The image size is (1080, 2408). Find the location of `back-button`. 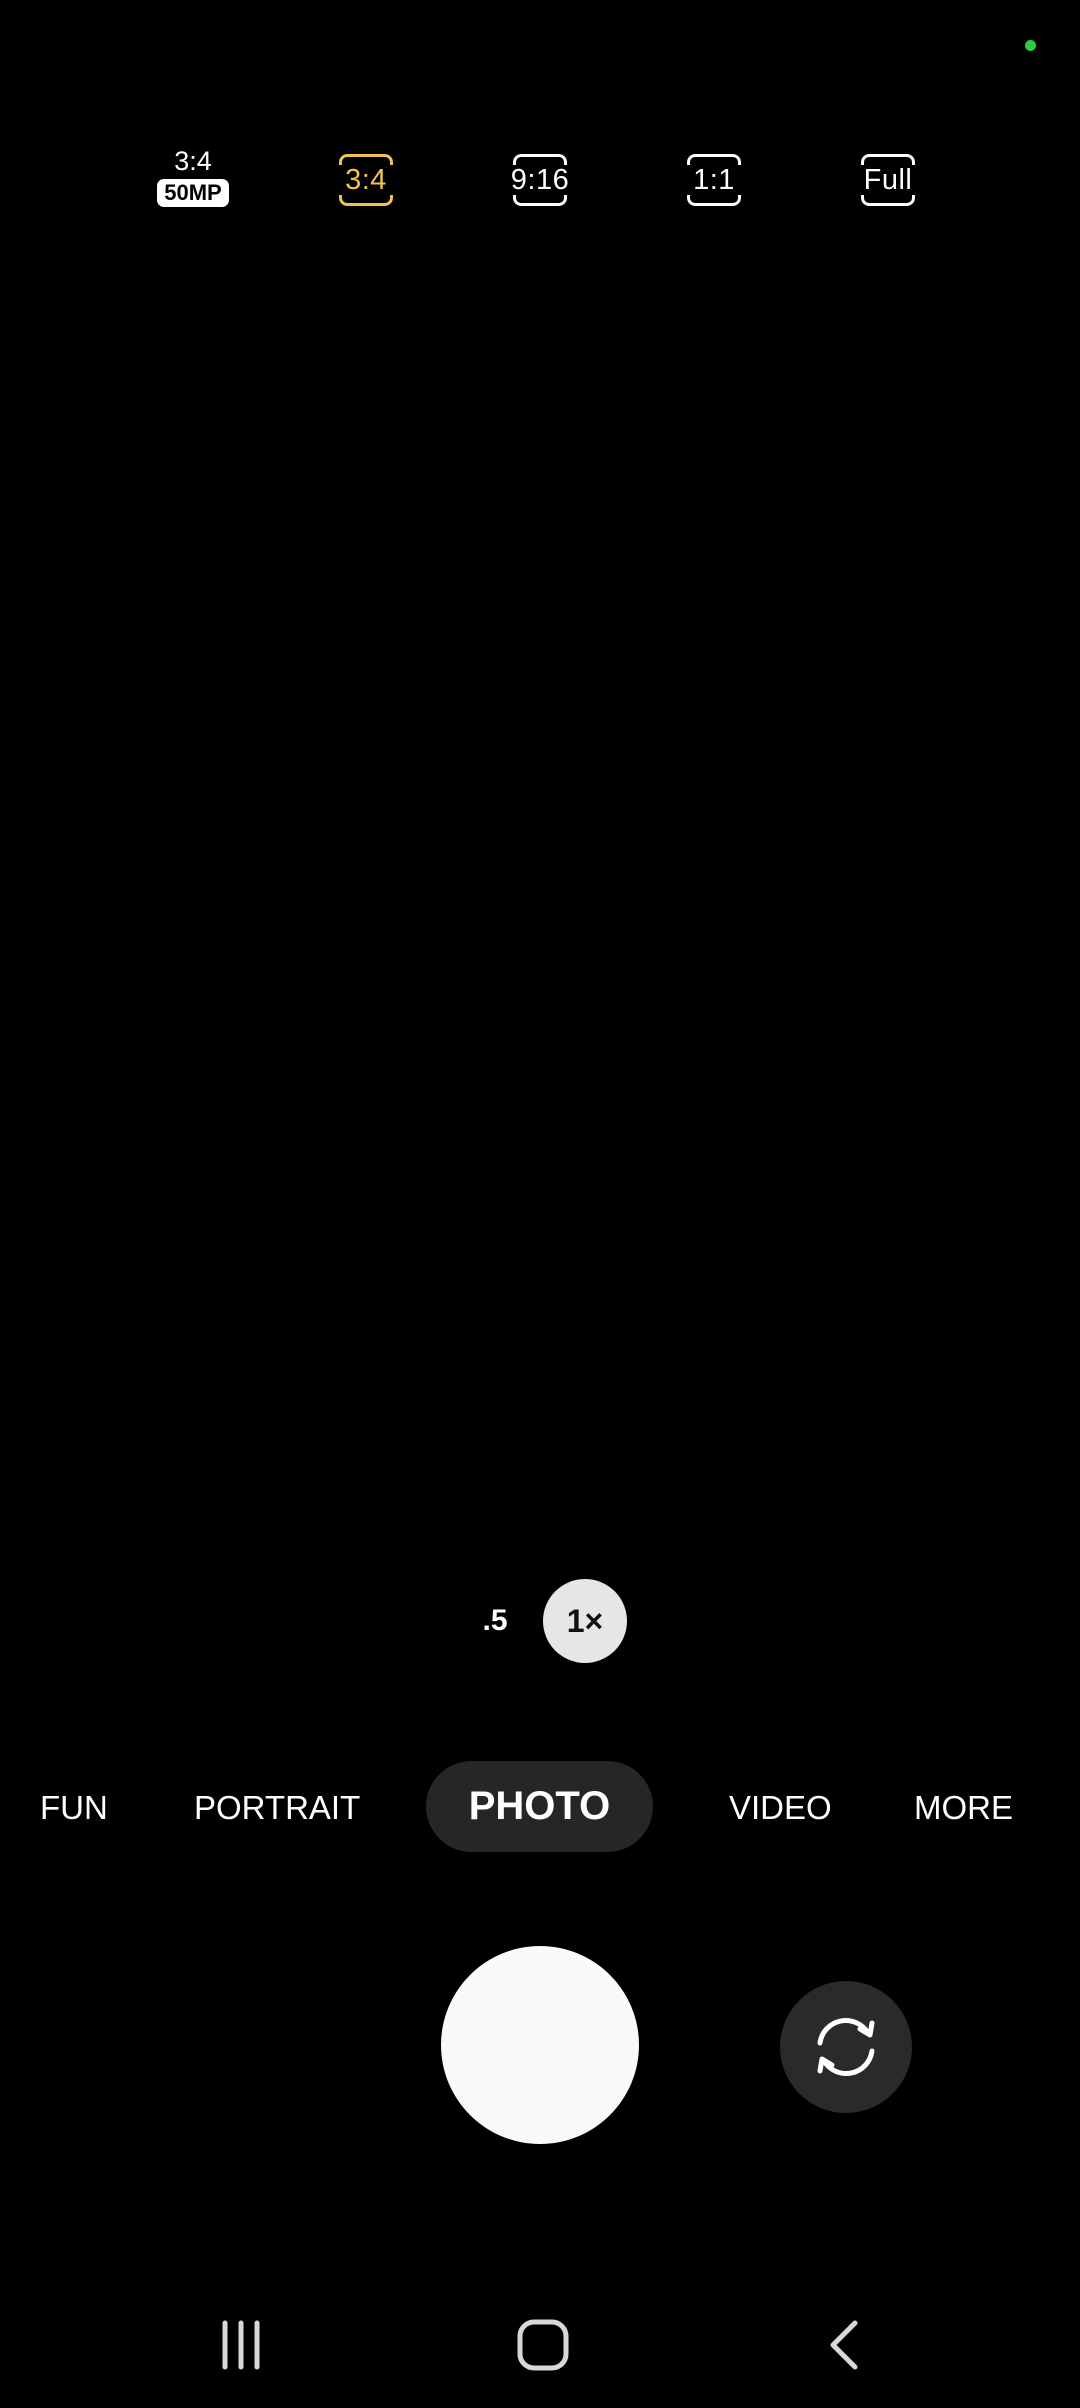

back-button is located at coordinates (845, 2345).